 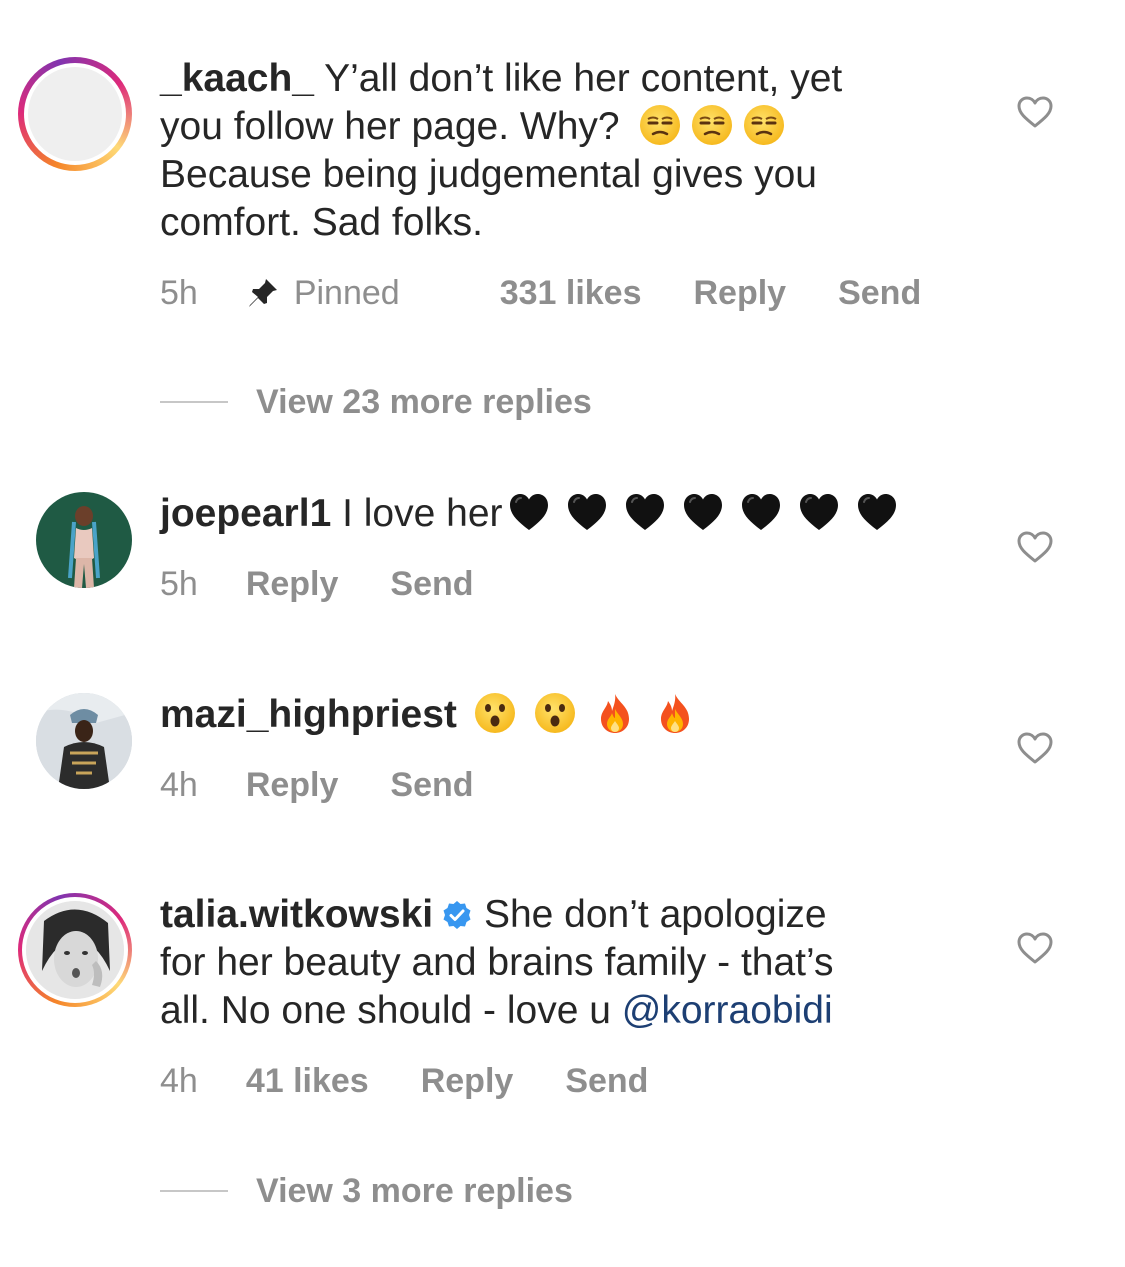 I want to click on comment-text-line: She don’t apologize, so click(x=650, y=914).